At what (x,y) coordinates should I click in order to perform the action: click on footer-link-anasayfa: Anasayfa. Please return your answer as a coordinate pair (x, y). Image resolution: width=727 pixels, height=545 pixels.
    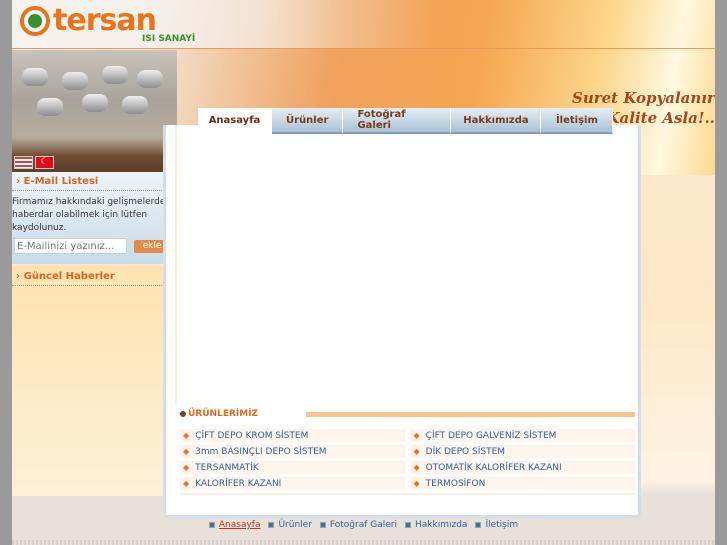
    Looking at the image, I should click on (234, 525).